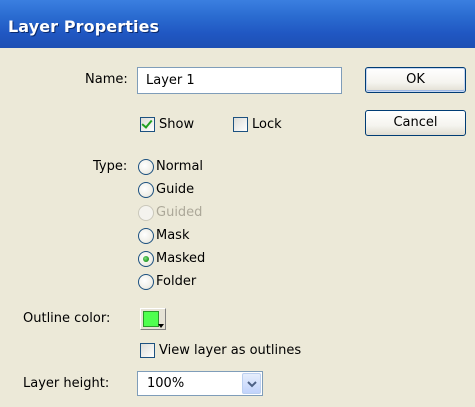  What do you see at coordinates (147, 350) in the screenshot?
I see `view-outlines-checkbox` at bounding box center [147, 350].